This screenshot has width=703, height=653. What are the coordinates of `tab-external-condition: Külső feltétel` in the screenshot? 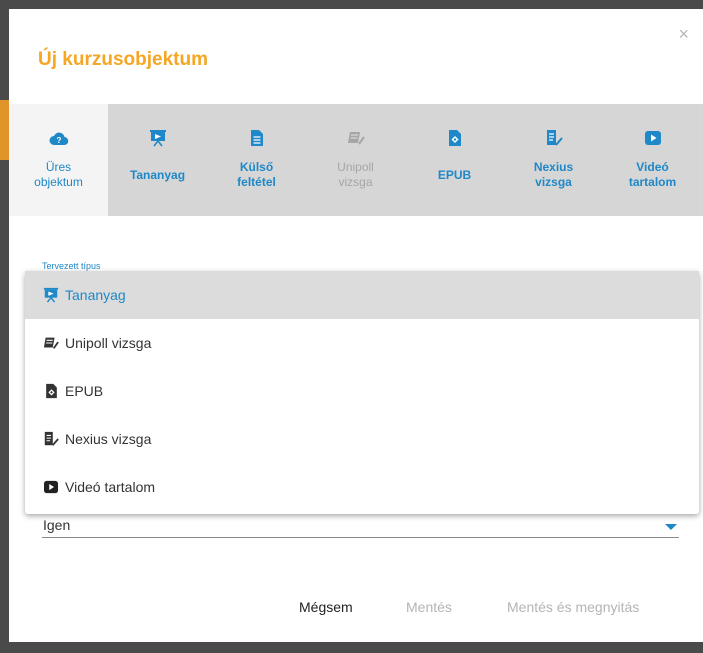 It's located at (256, 160).